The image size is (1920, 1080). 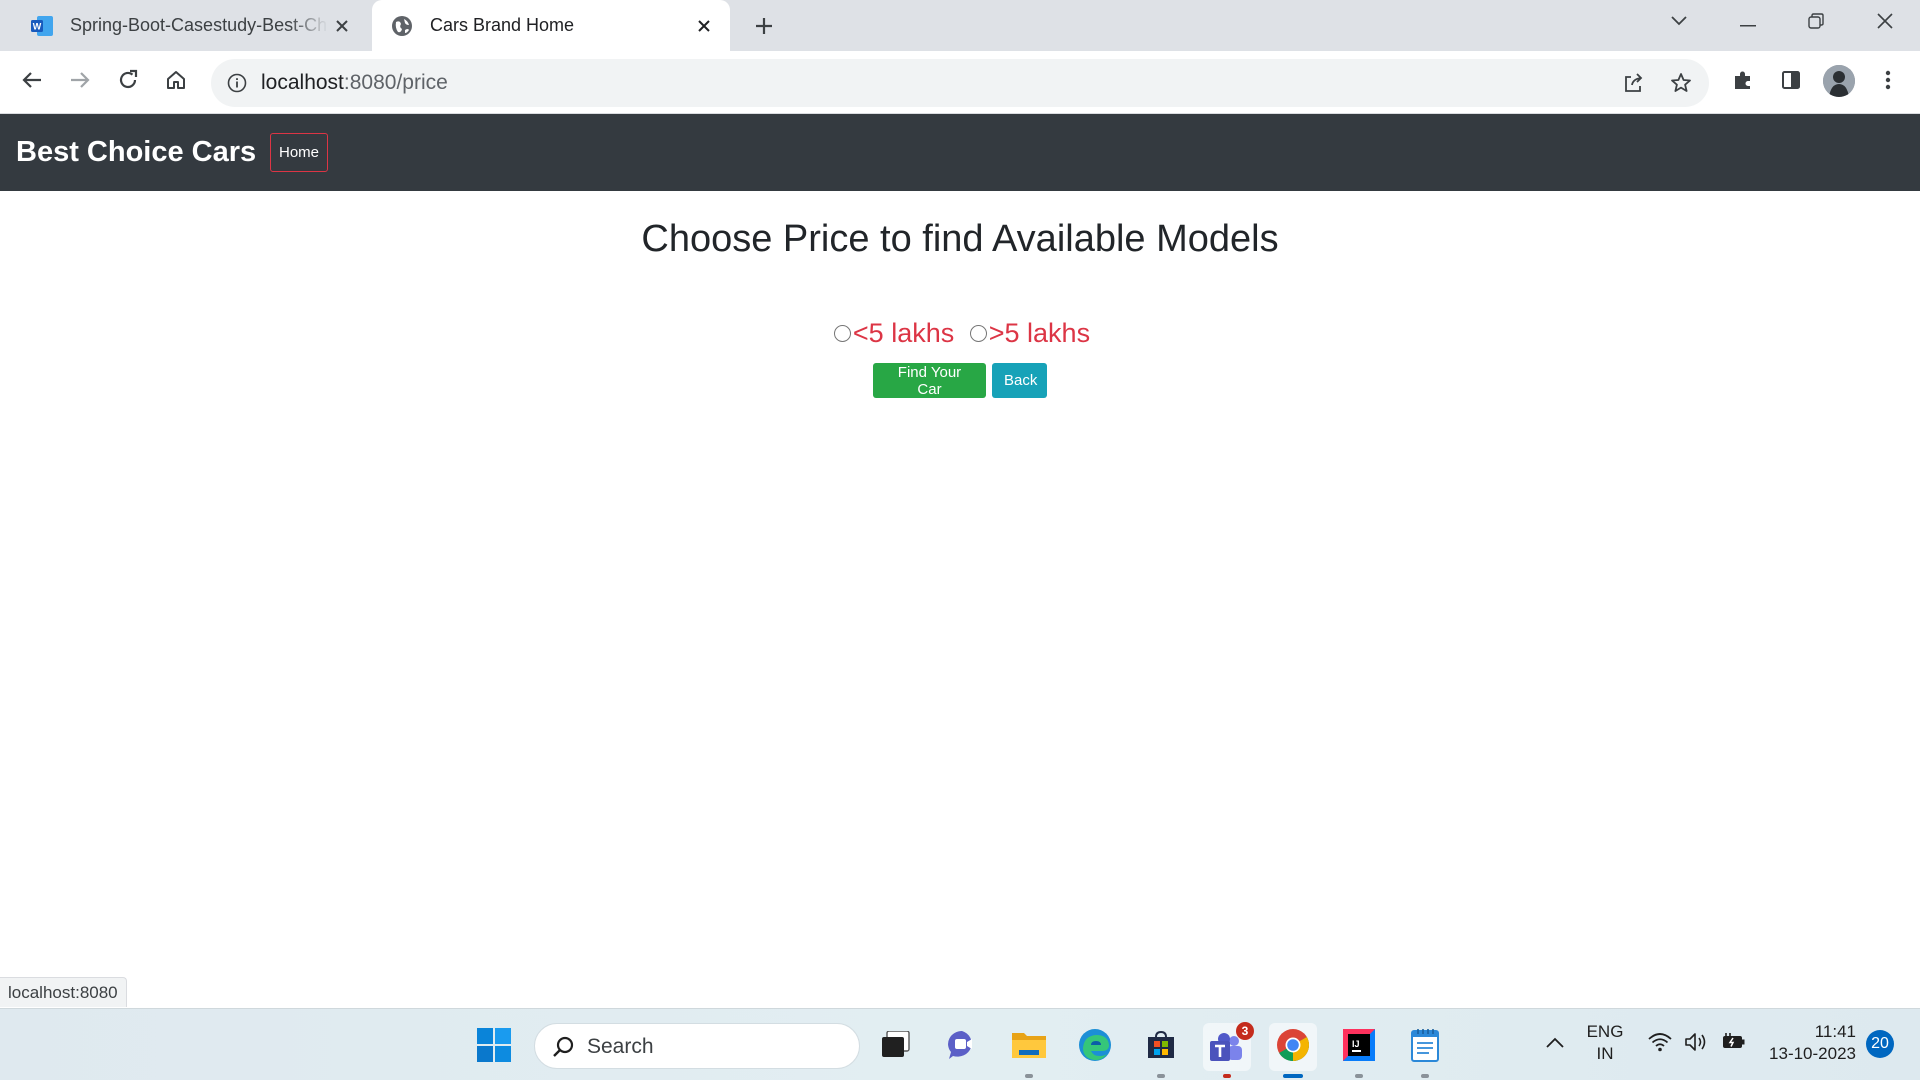 What do you see at coordinates (136, 152) in the screenshot?
I see `brand-title: Best Choice Cars` at bounding box center [136, 152].